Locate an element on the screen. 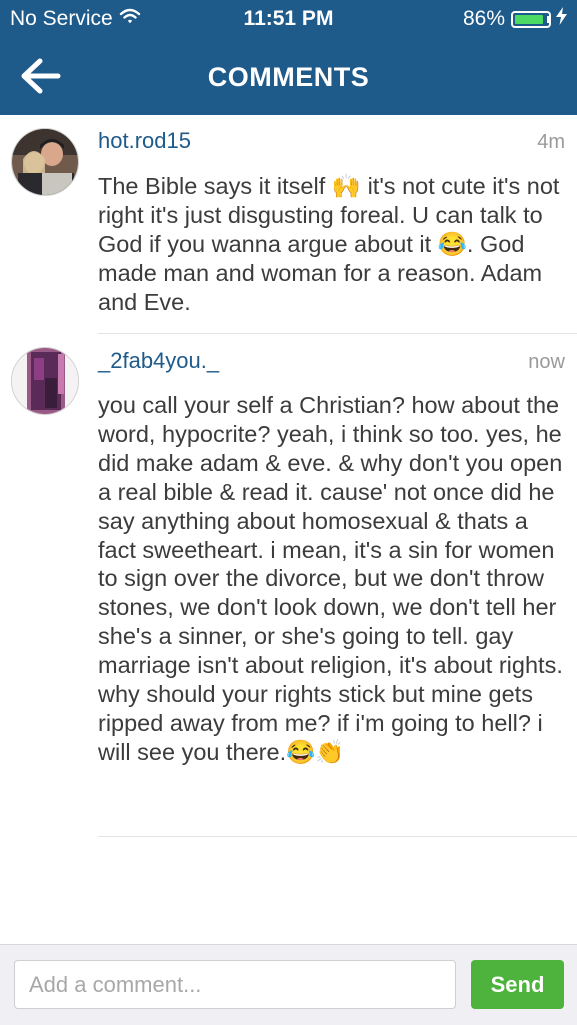 The height and width of the screenshot is (1025, 577). status-right: 86% is located at coordinates (515, 19).